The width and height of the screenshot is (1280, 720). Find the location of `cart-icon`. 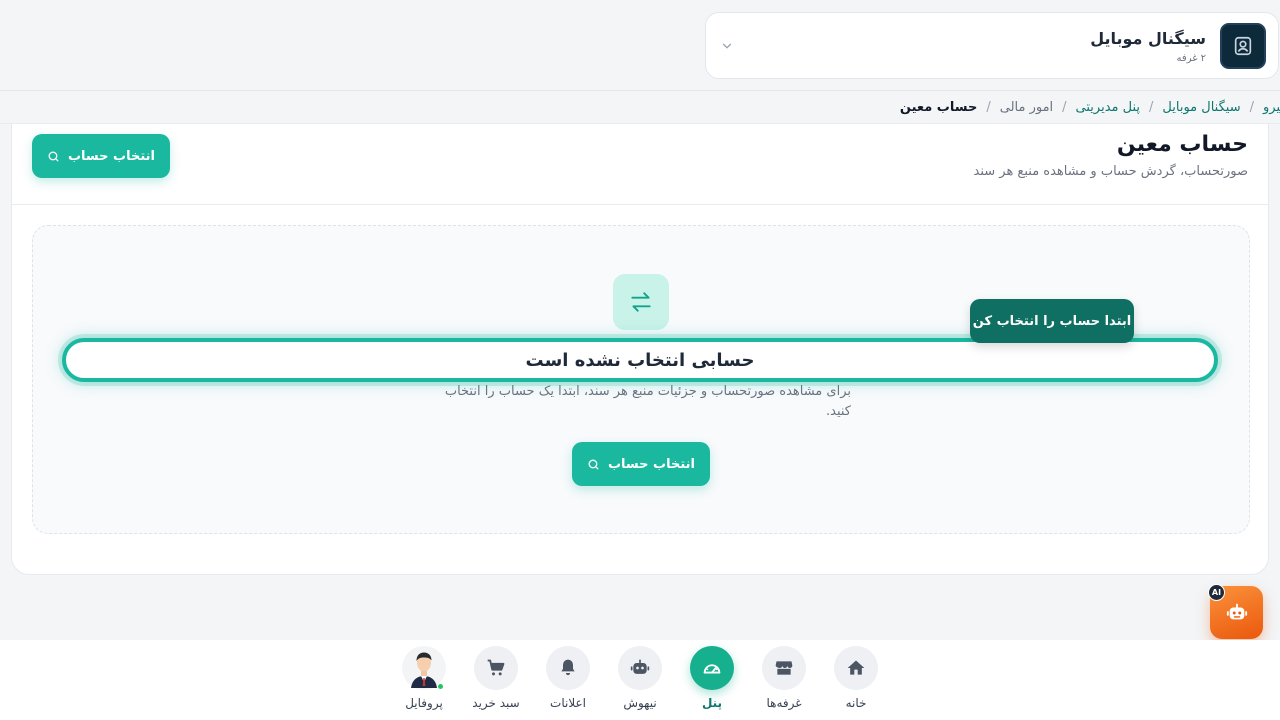

cart-icon is located at coordinates (496, 668).